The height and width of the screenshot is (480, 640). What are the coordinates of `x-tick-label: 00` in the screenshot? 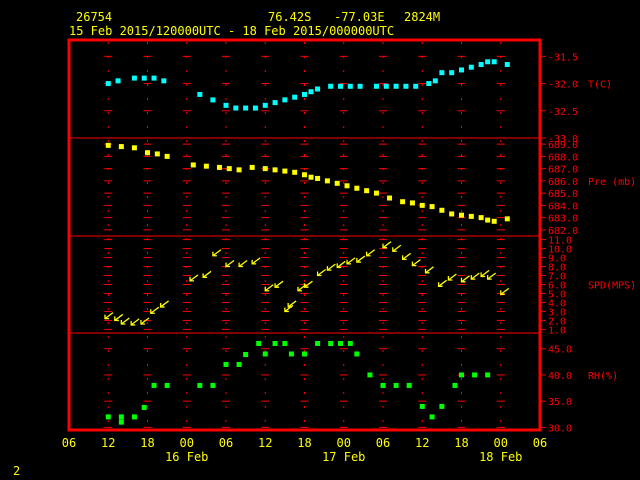 It's located at (187, 443).